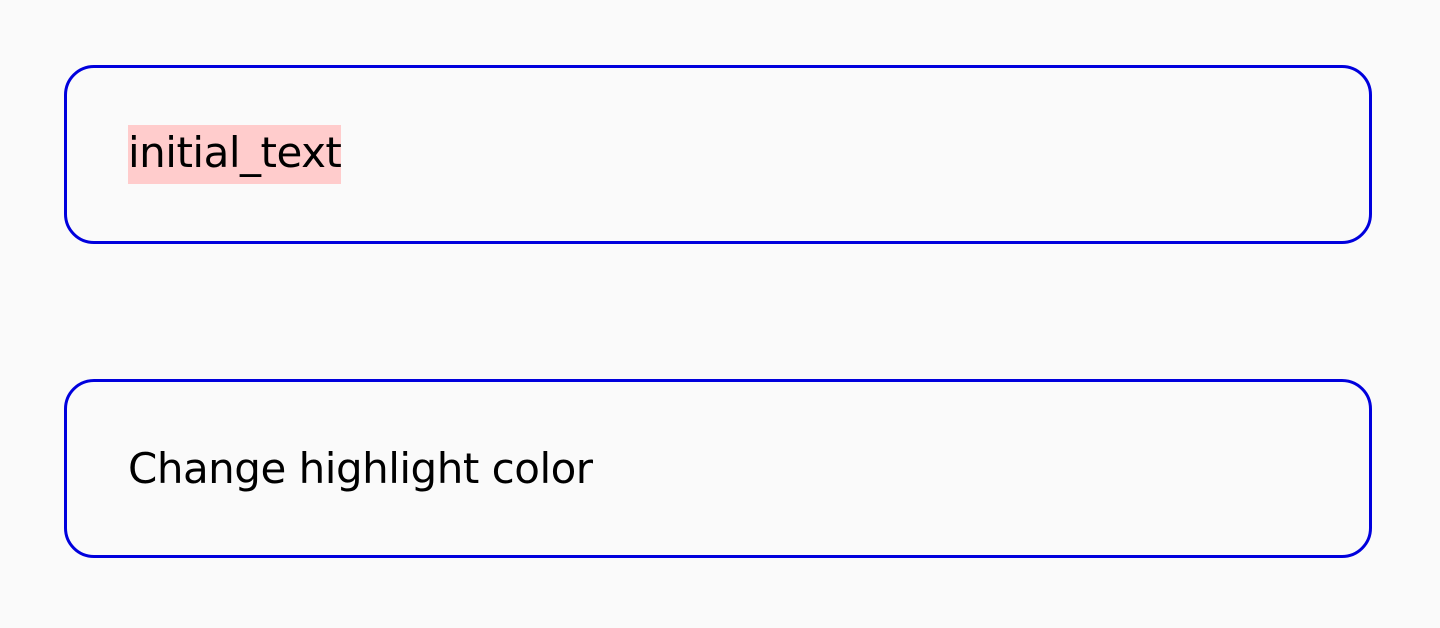  I want to click on highlighted-text: initial_text, so click(235, 154).